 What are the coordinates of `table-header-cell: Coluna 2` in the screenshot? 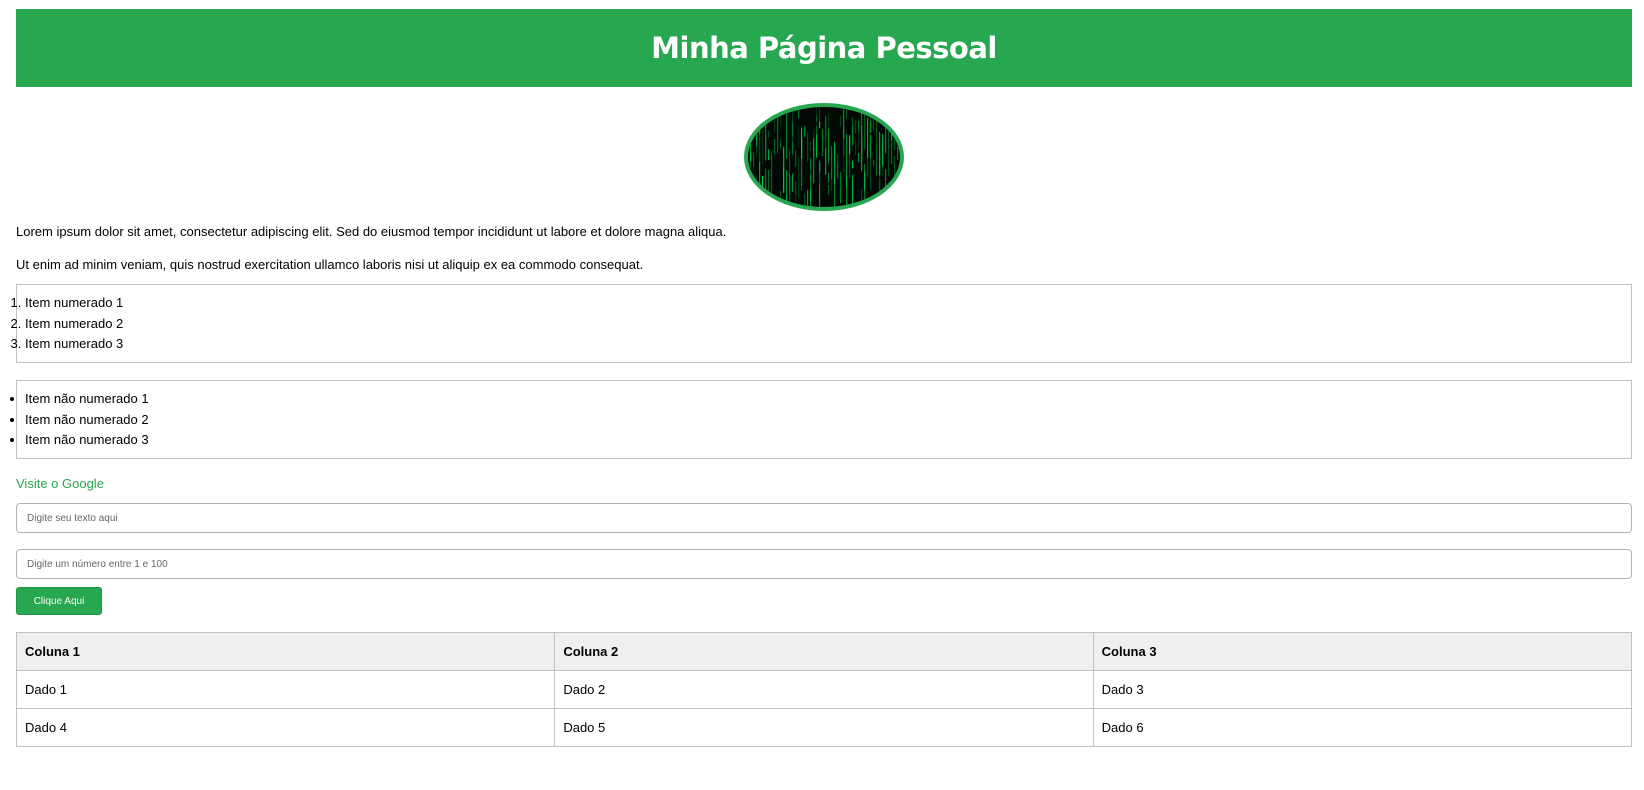 It's located at (824, 651).